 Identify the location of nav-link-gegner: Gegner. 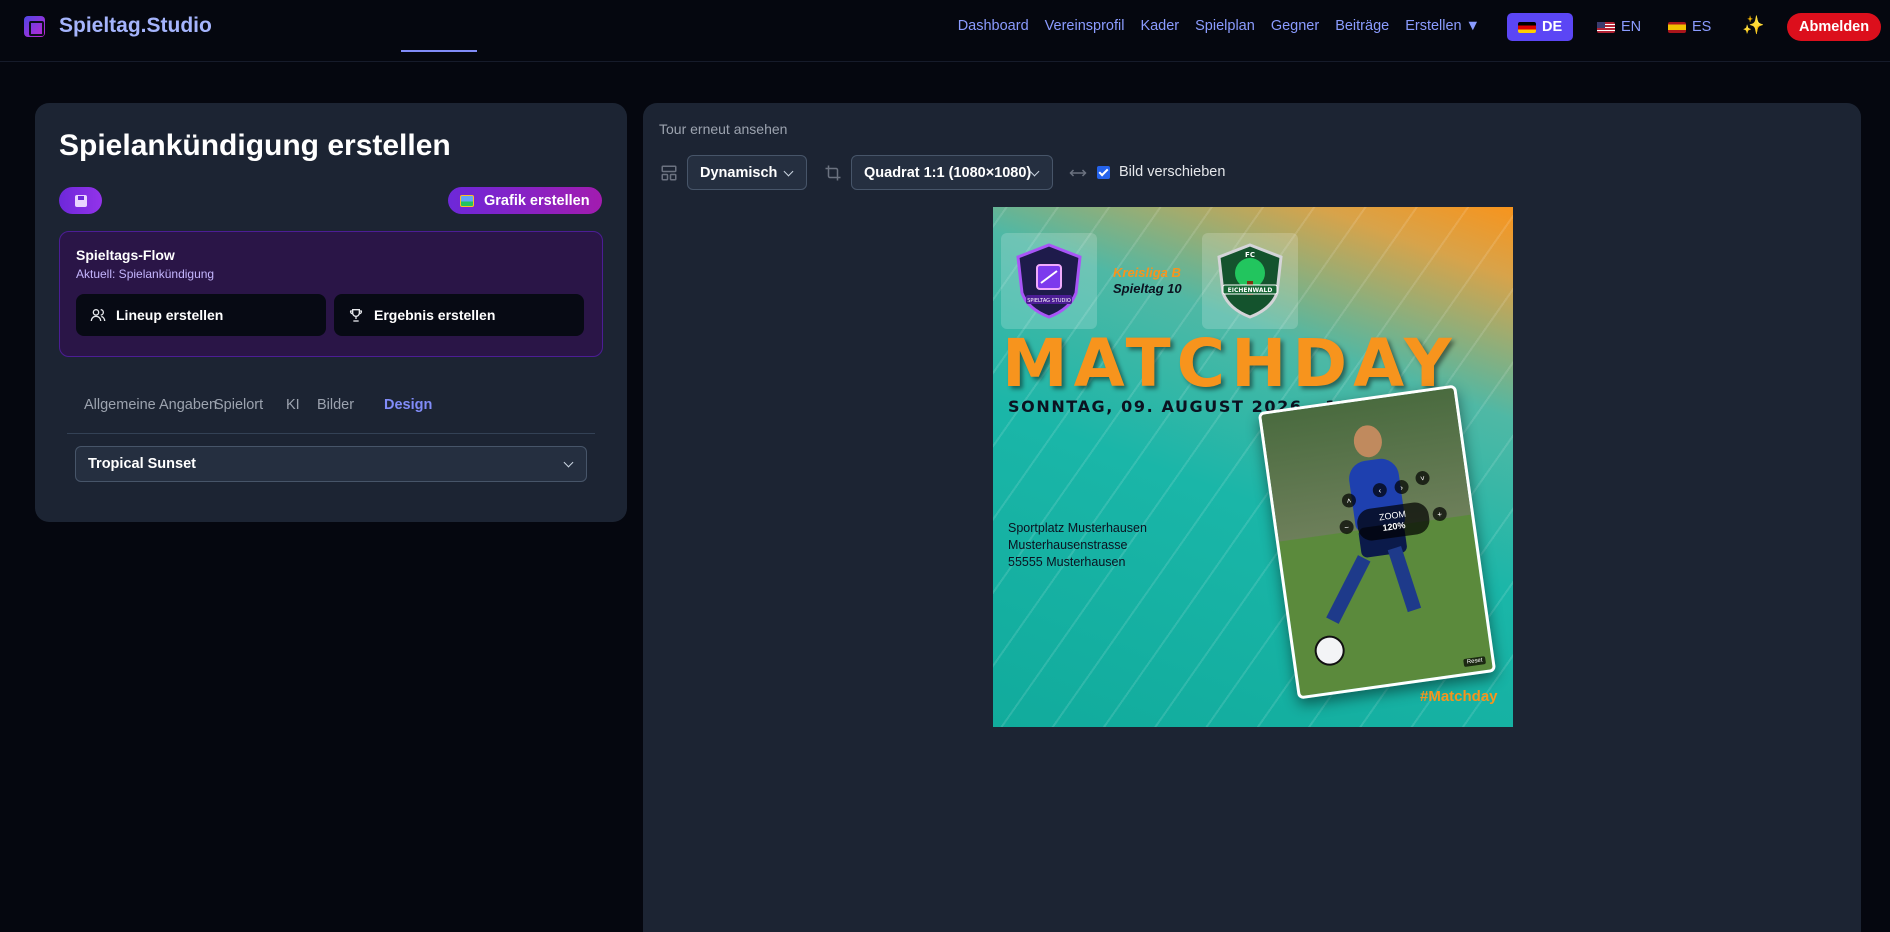
(1295, 26).